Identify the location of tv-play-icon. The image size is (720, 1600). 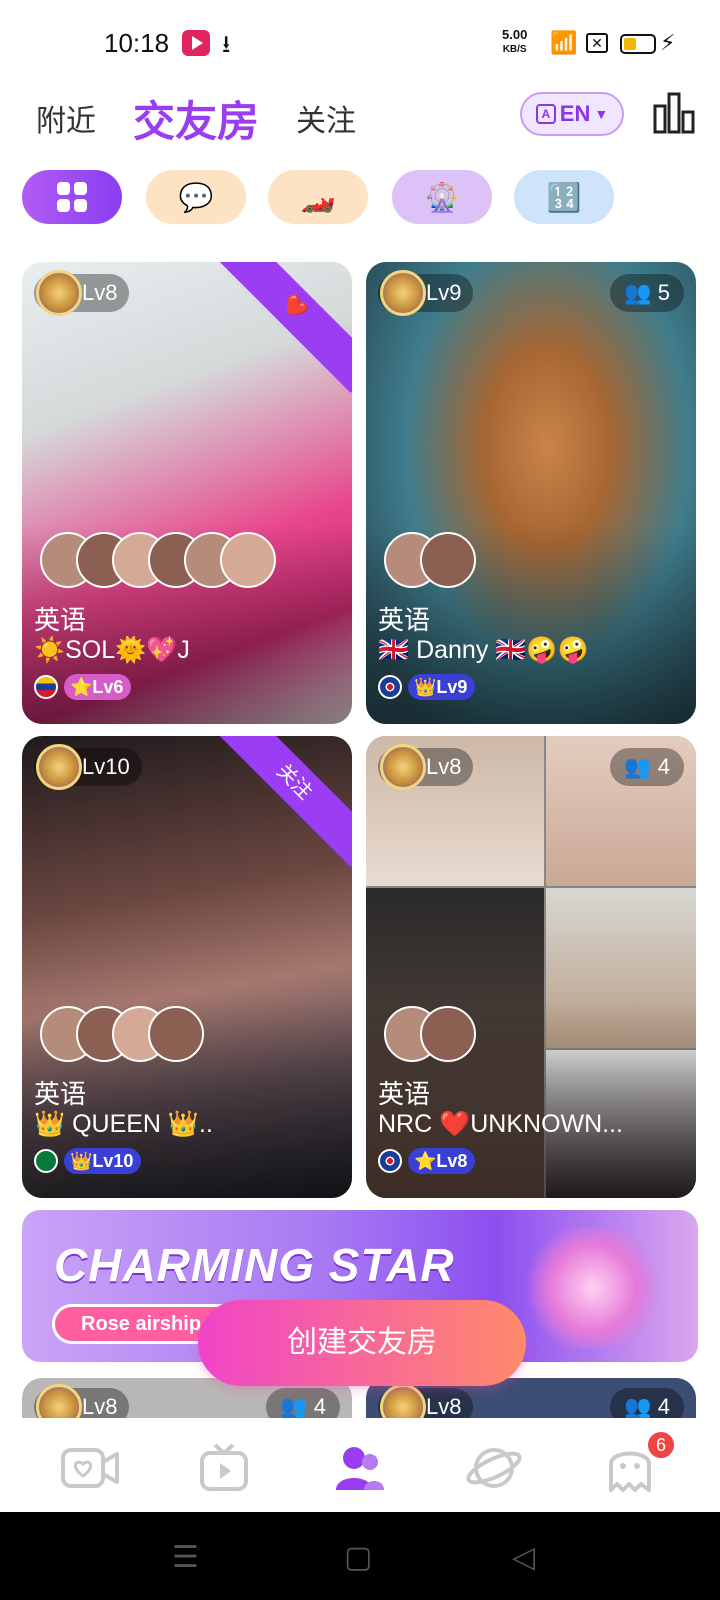
(224, 1467).